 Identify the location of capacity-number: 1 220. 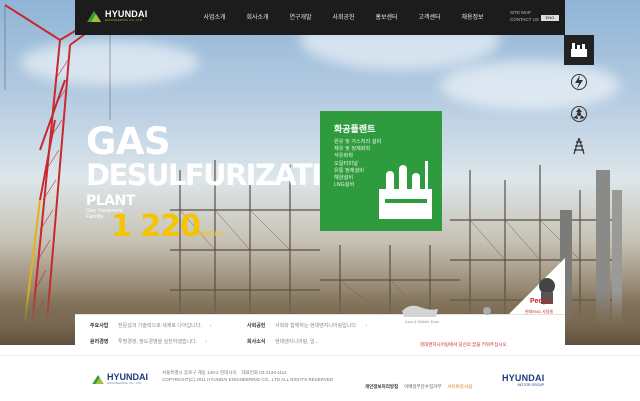
(156, 226).